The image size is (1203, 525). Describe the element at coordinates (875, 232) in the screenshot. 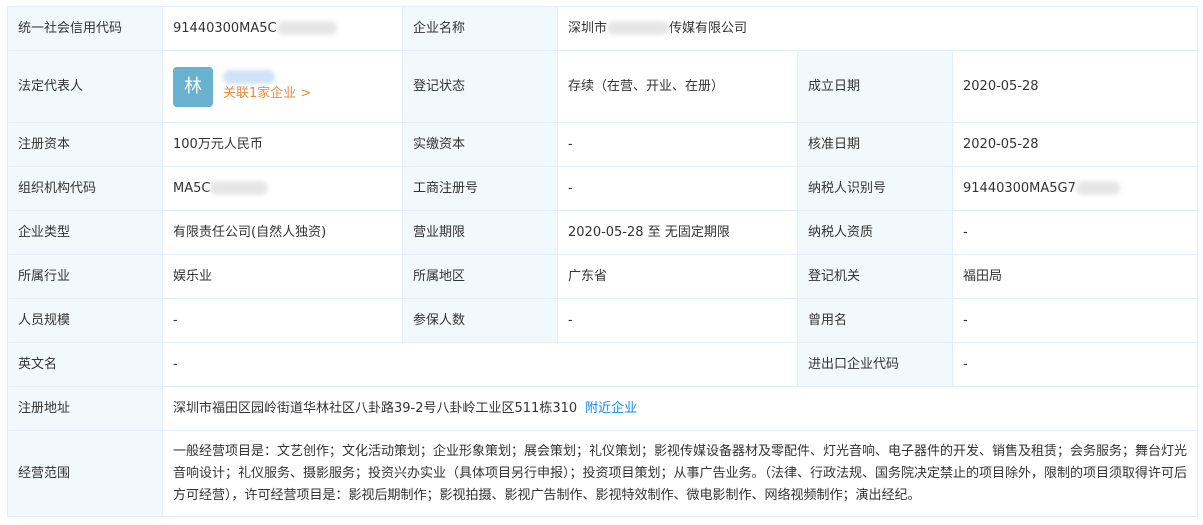

I see `label-taxpayer-qual: 纳税人资质` at that location.